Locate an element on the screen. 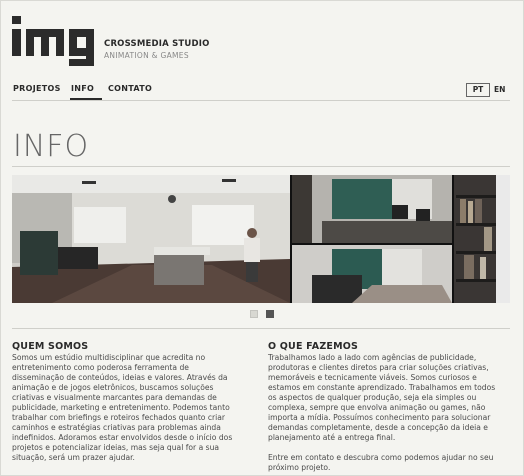 This screenshot has height=476, width=524. o-que-fazemos-title: O QUE FAZEMOS is located at coordinates (313, 346).